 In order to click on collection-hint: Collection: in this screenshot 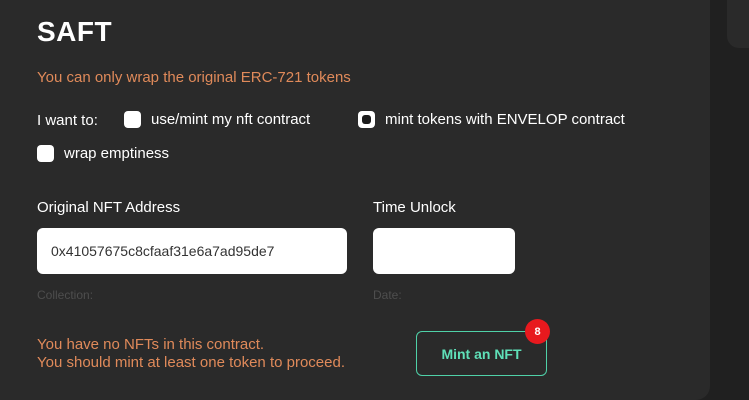, I will do `click(65, 295)`.